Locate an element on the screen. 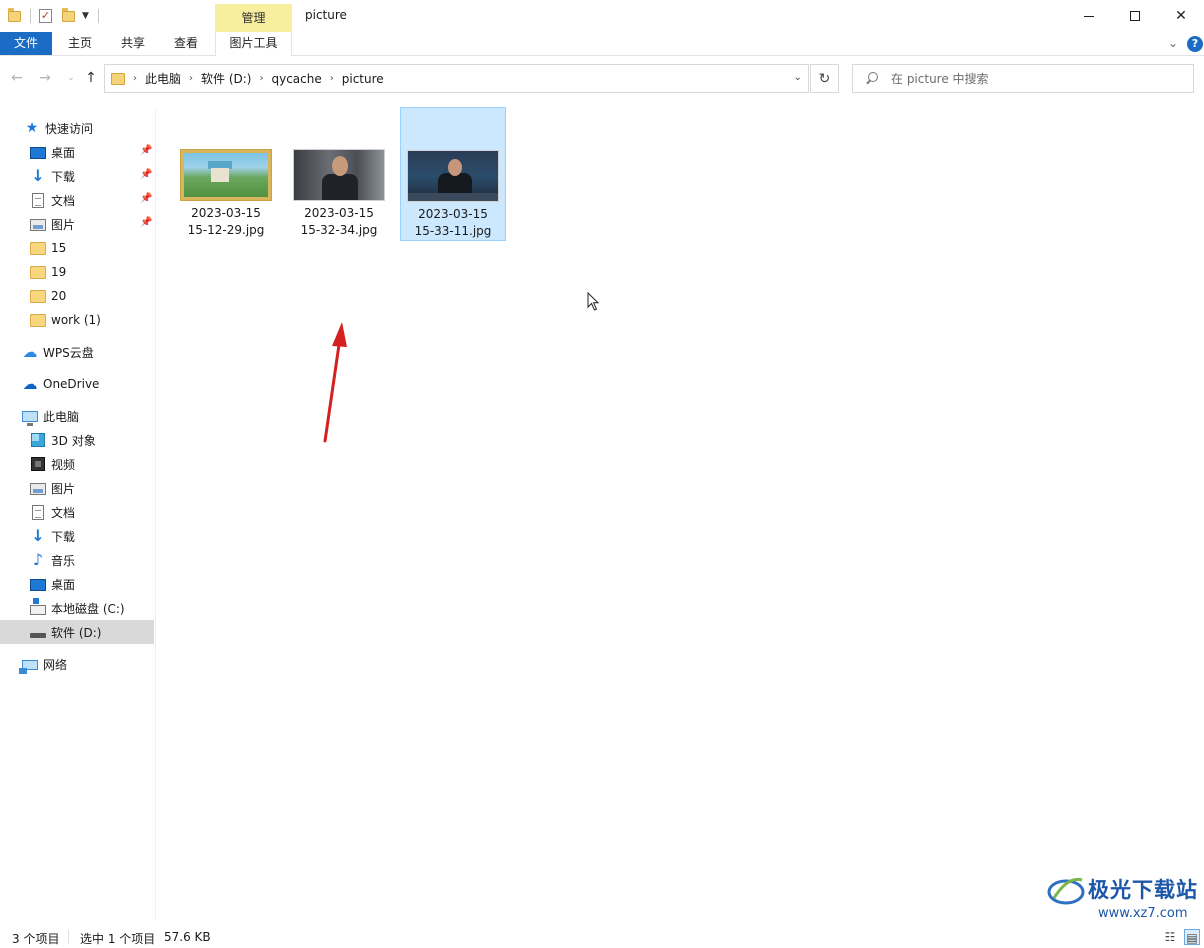  search-input is located at coordinates (1036, 78).